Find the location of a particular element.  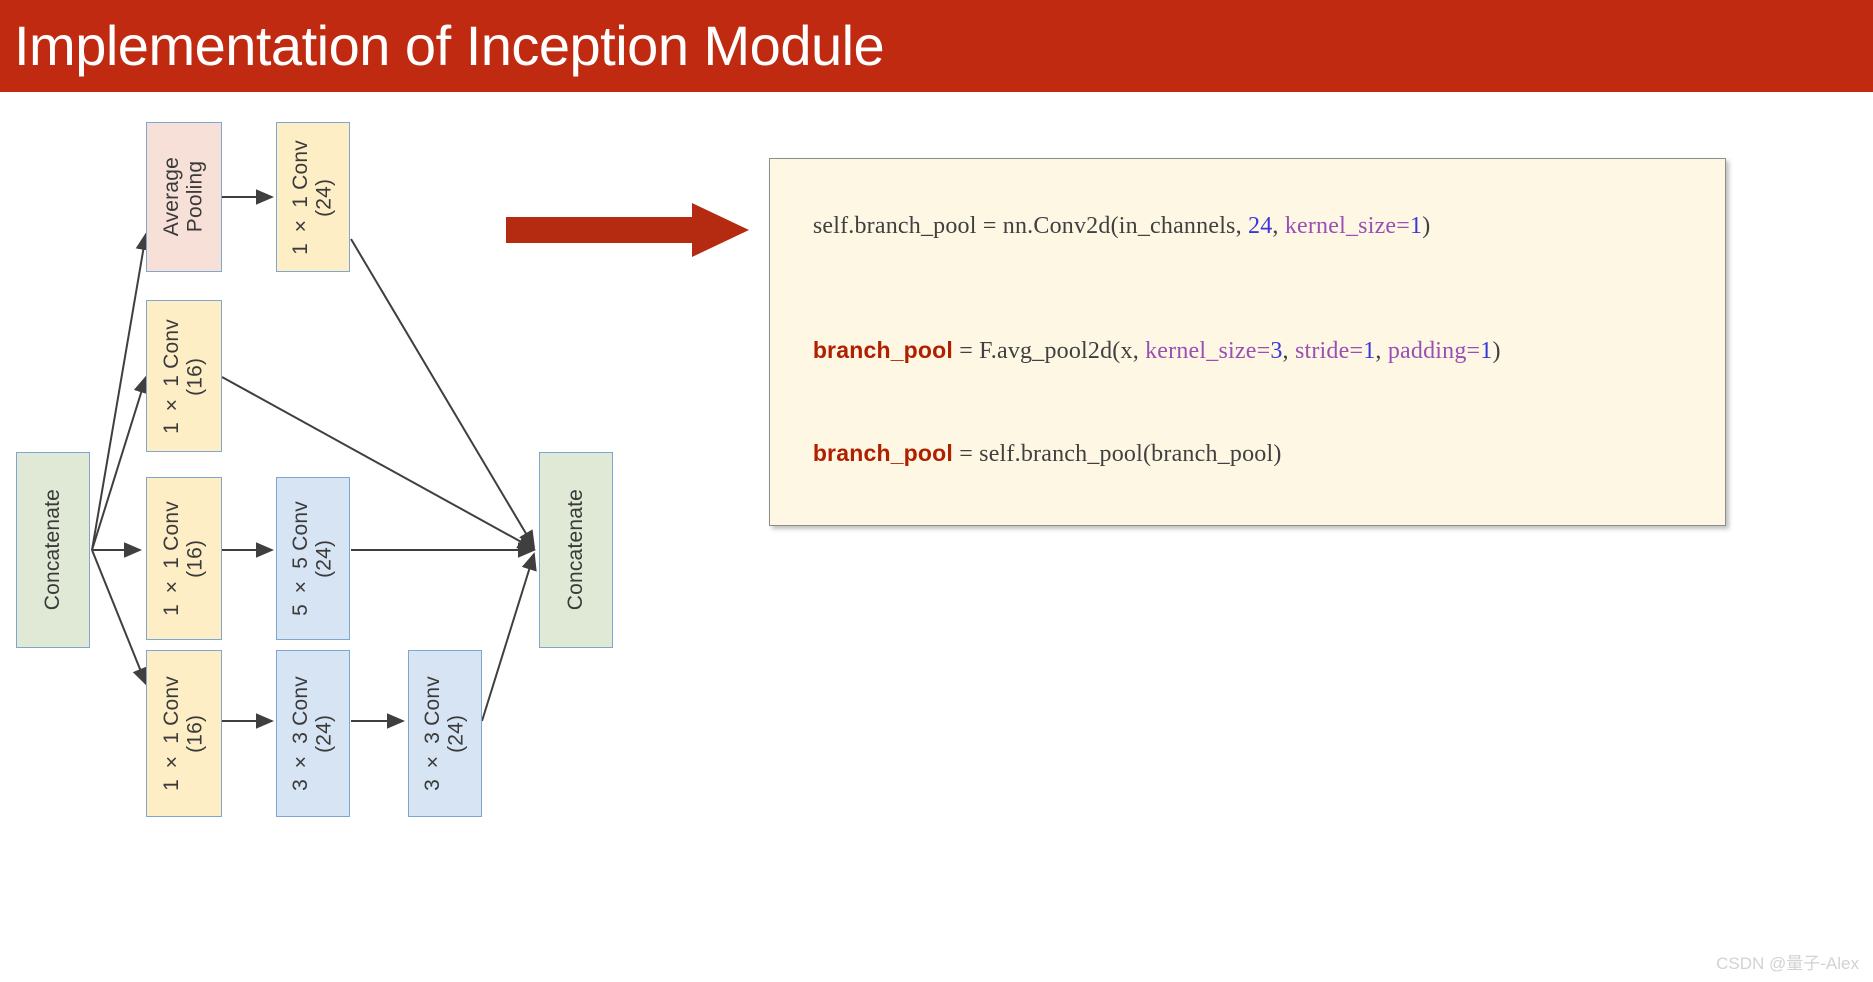

node-branch2-conv-1x1-16: 1 × 1 Conv (16) is located at coordinates (184, 558).